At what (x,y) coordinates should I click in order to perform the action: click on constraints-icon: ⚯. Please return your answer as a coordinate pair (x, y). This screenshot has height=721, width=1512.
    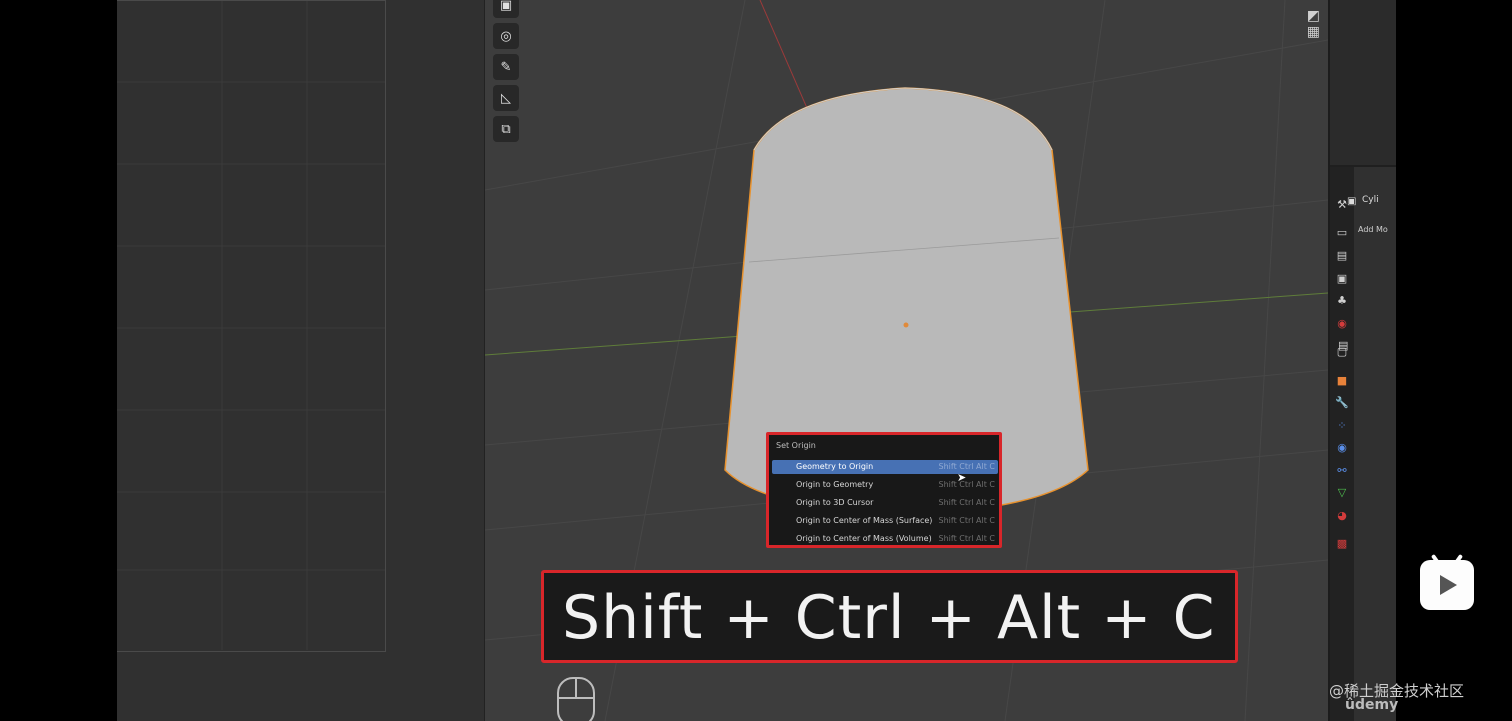
    Looking at the image, I should click on (1342, 471).